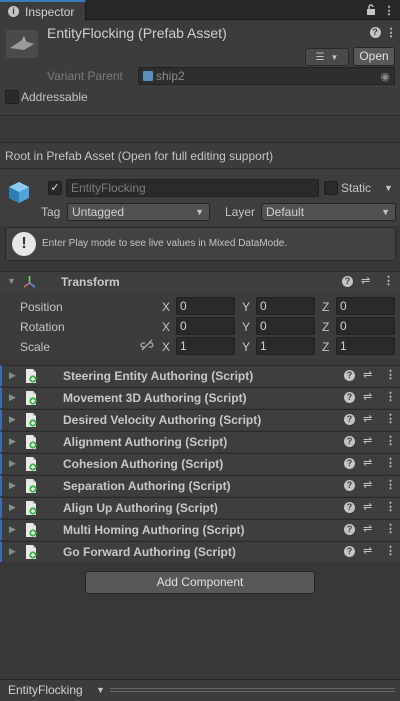  I want to click on variant-parent-label: Variant Parent, so click(85, 76).